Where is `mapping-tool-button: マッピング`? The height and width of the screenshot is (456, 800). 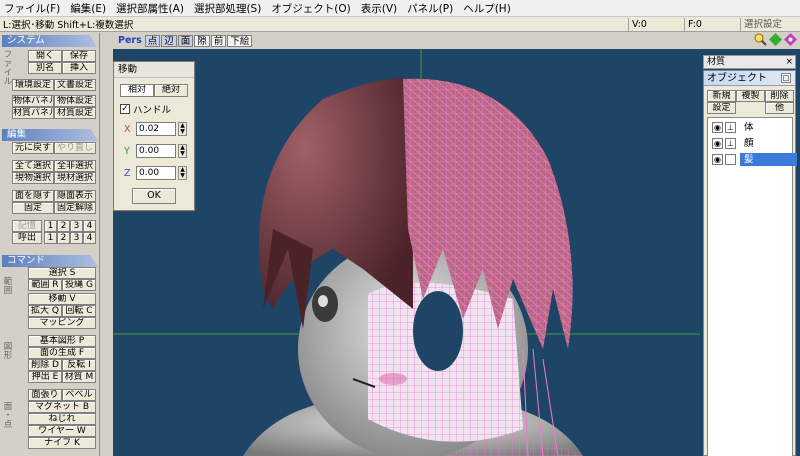
mapping-tool-button: マッピング is located at coordinates (62, 323).